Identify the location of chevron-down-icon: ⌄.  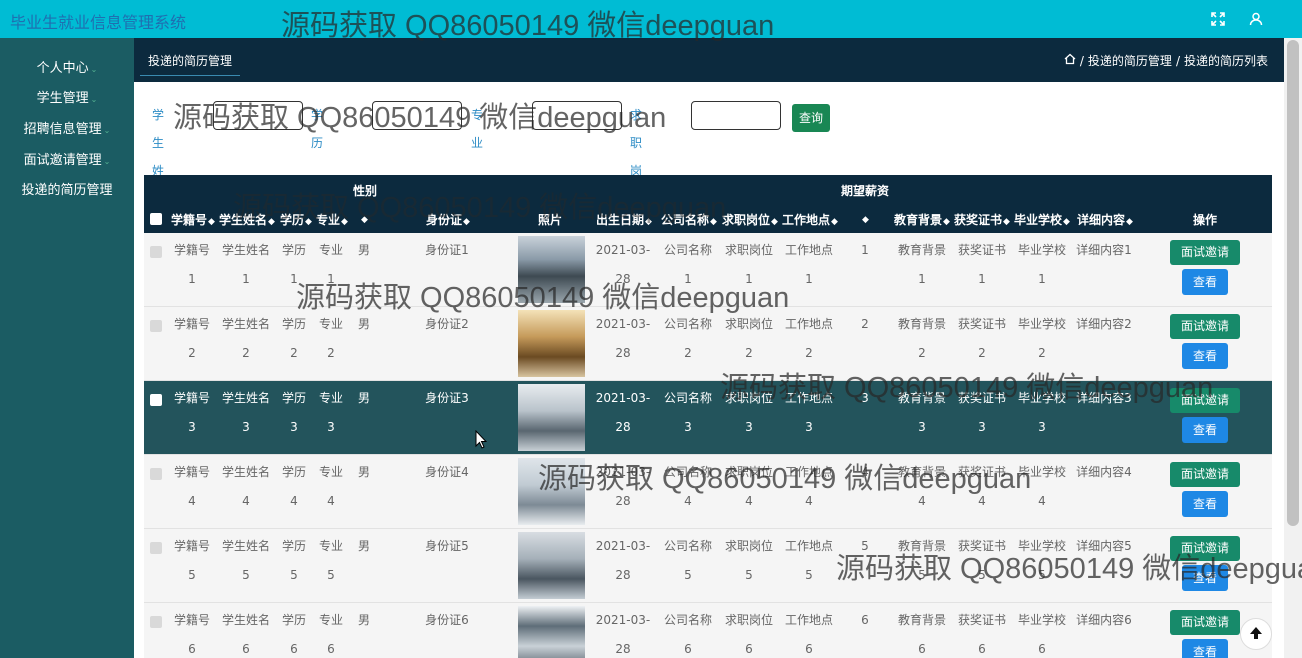
(107, 130).